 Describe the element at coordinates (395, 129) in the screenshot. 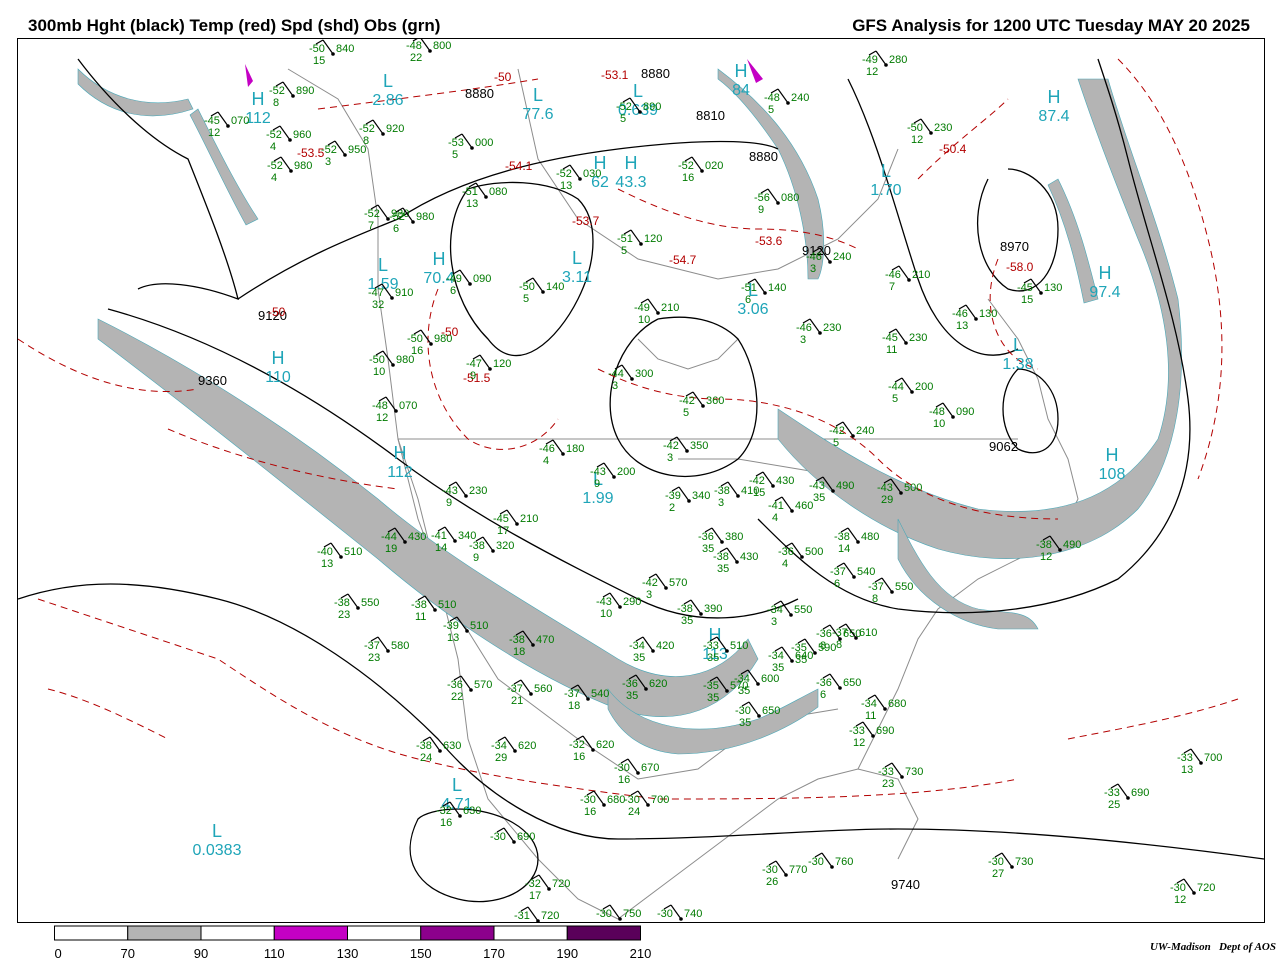

I see `obs-height: 920` at that location.